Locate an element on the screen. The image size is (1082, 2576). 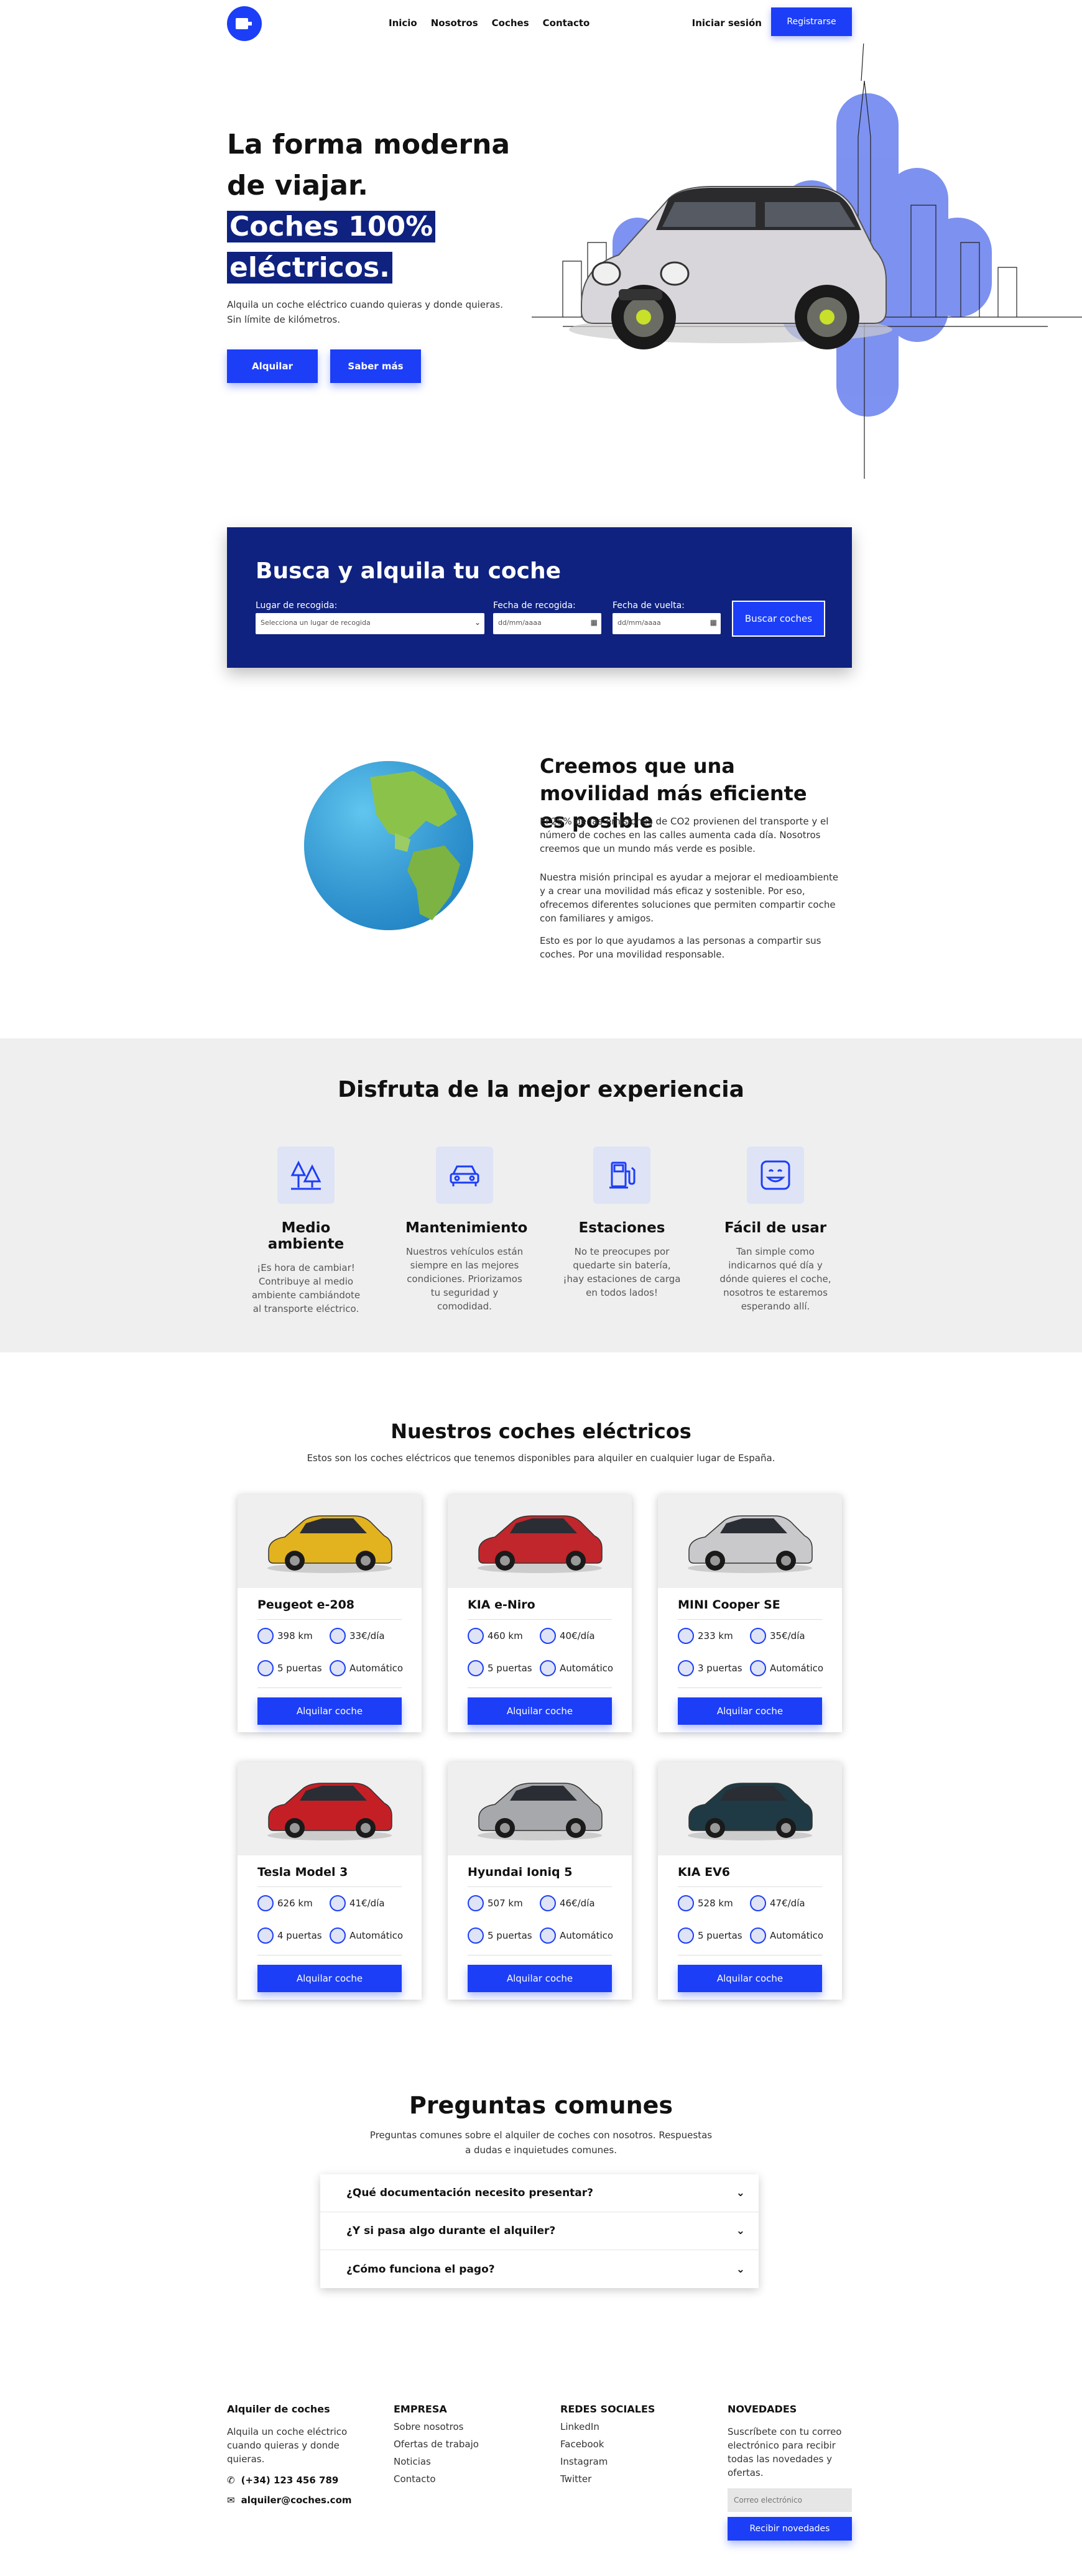
car-doors: 4 puertas is located at coordinates (289, 1935).